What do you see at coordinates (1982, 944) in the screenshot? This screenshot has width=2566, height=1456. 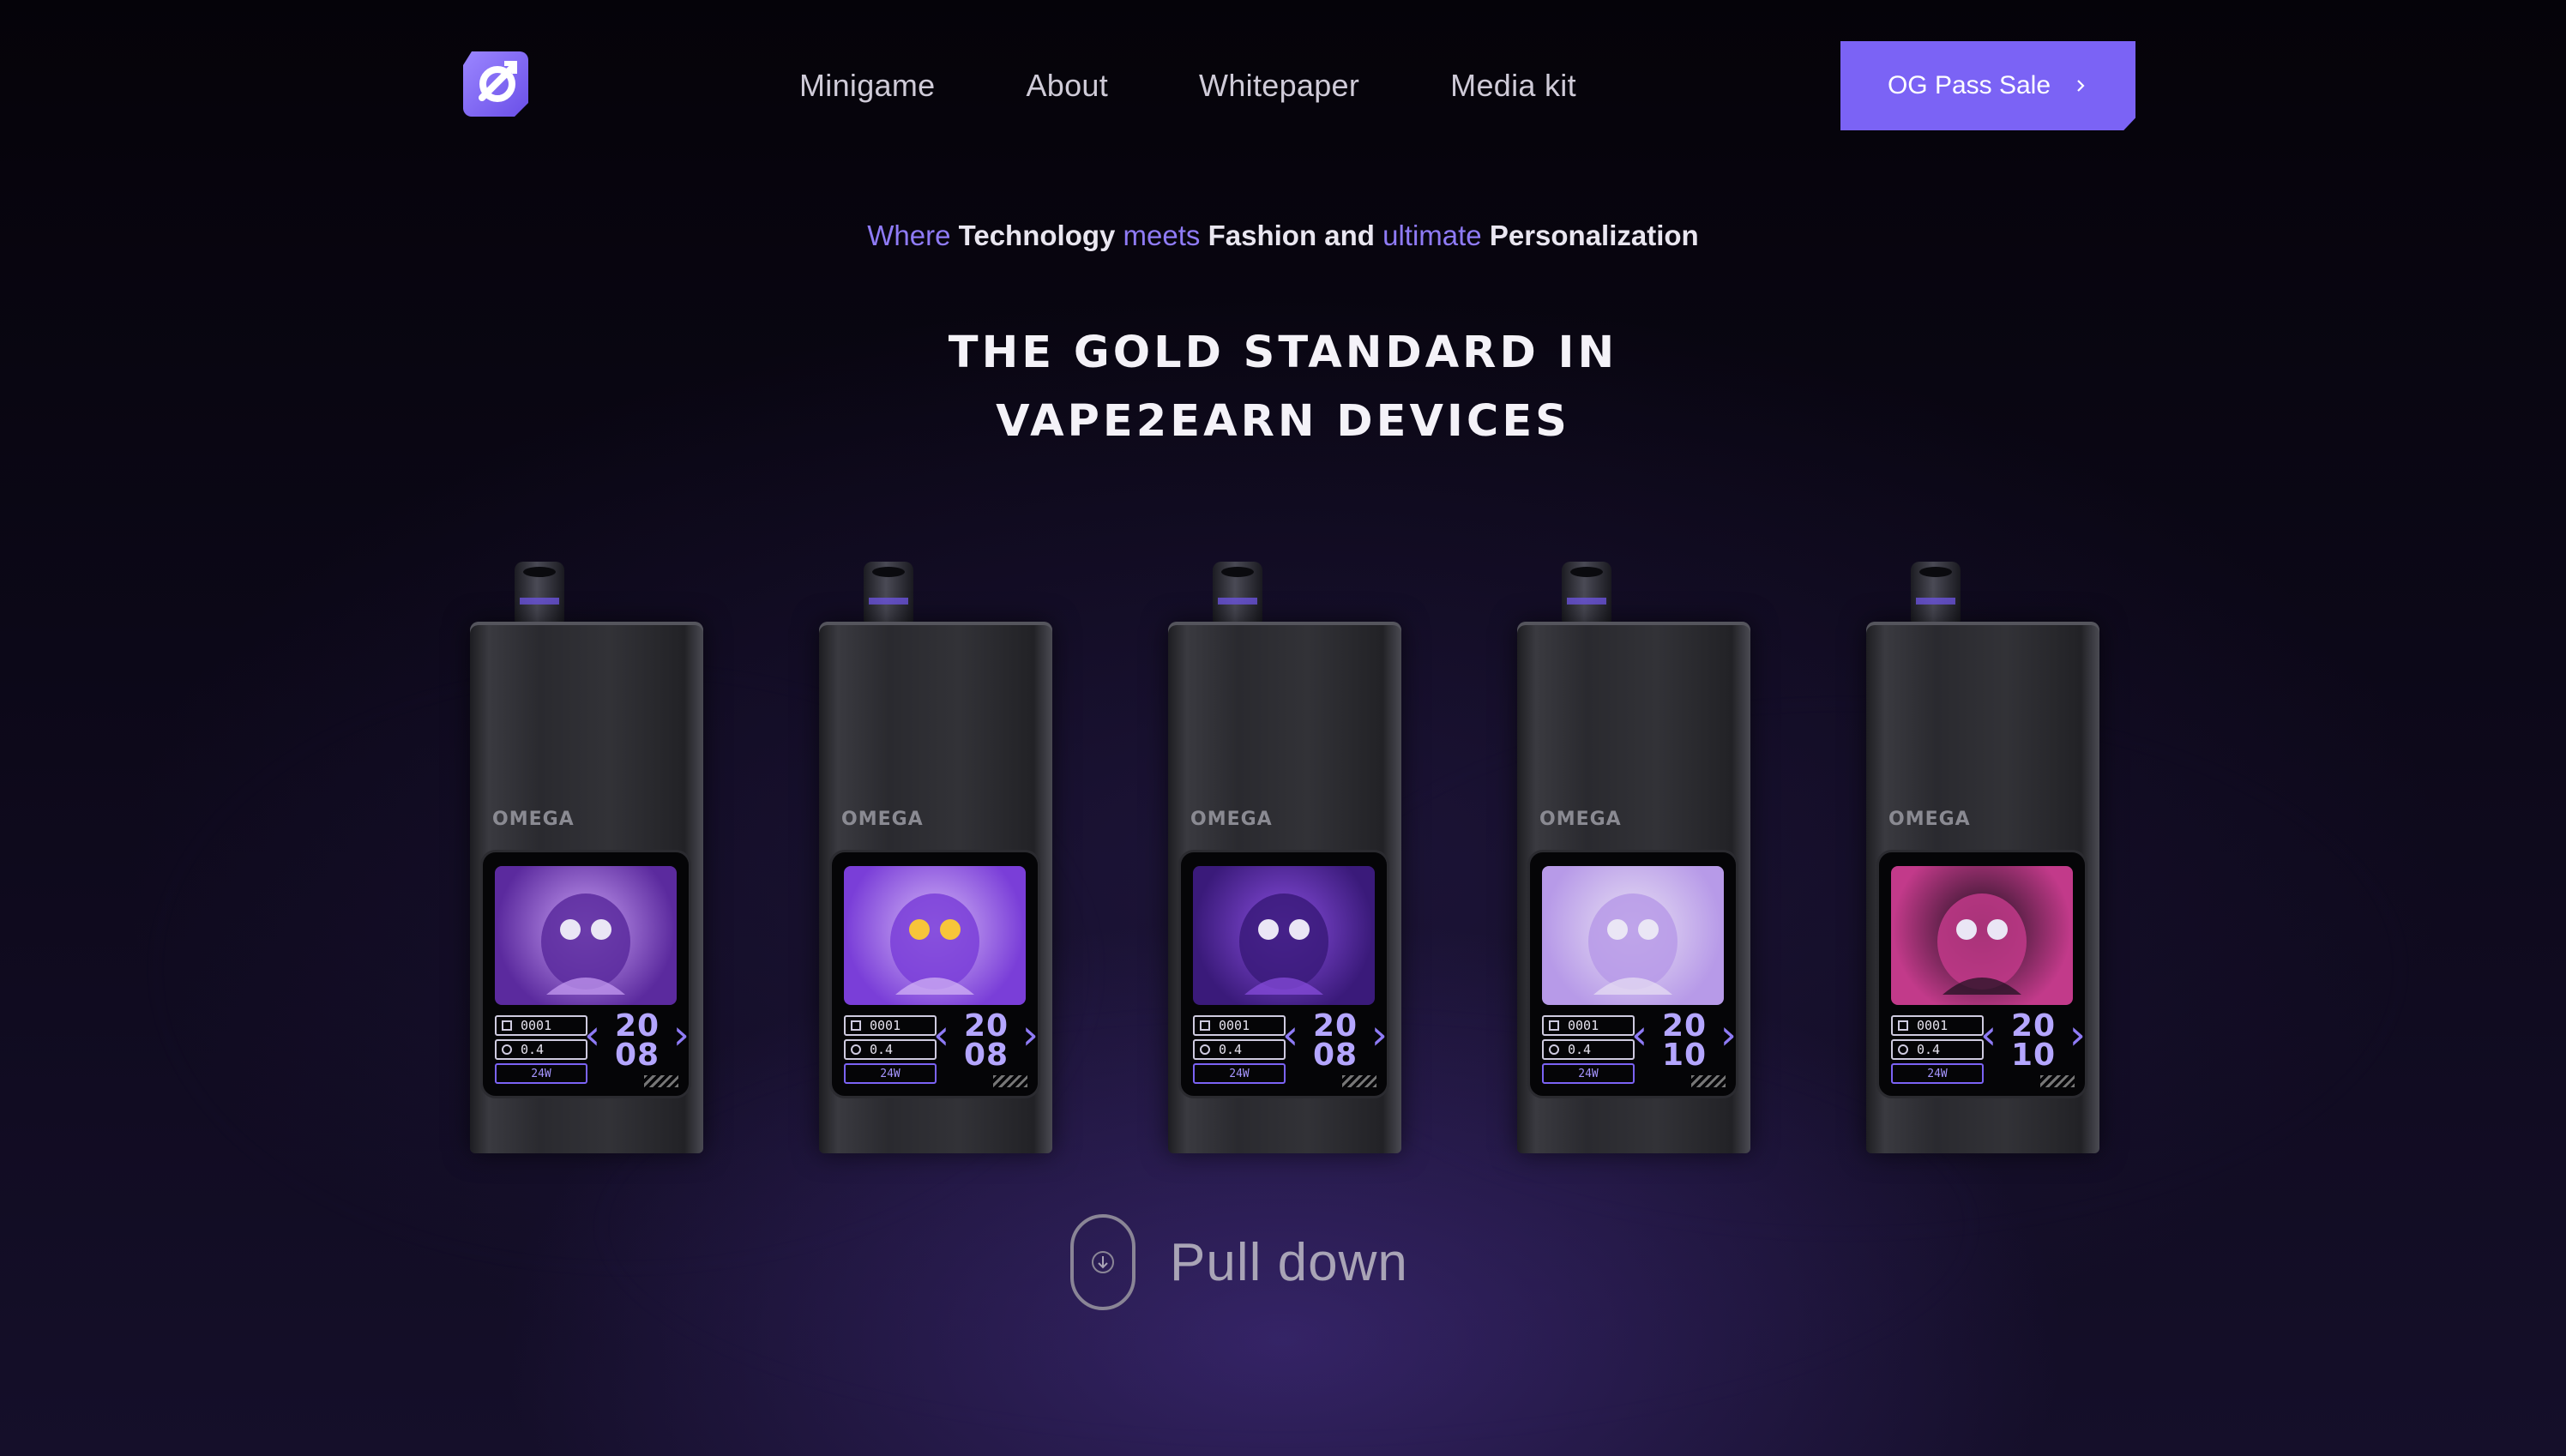 I see `masked-ninja-character-icon` at bounding box center [1982, 944].